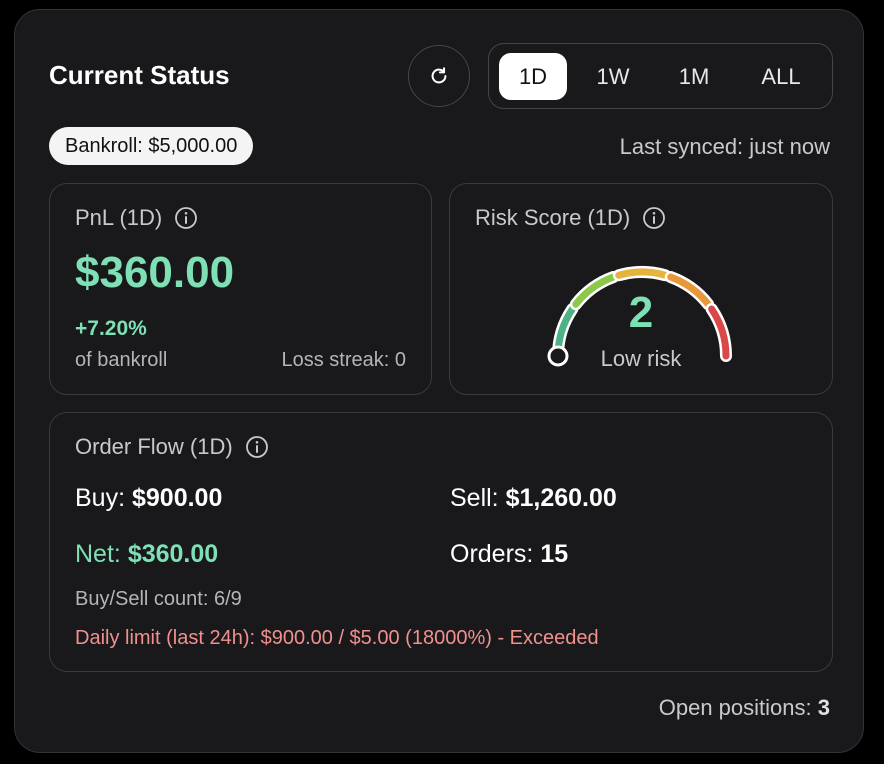  Describe the element at coordinates (641, 312) in the screenshot. I see `risk-score: 2` at that location.